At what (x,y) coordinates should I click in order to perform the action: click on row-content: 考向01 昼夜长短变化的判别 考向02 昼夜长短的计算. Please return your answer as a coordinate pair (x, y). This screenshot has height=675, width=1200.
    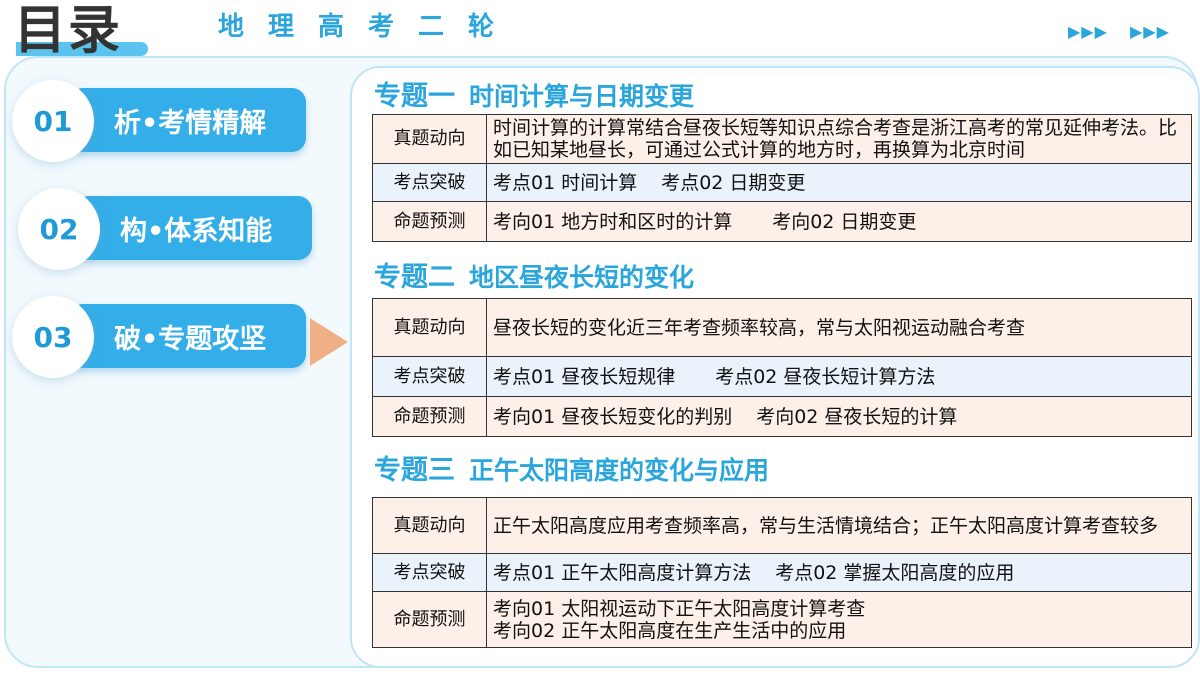
    Looking at the image, I should click on (839, 416).